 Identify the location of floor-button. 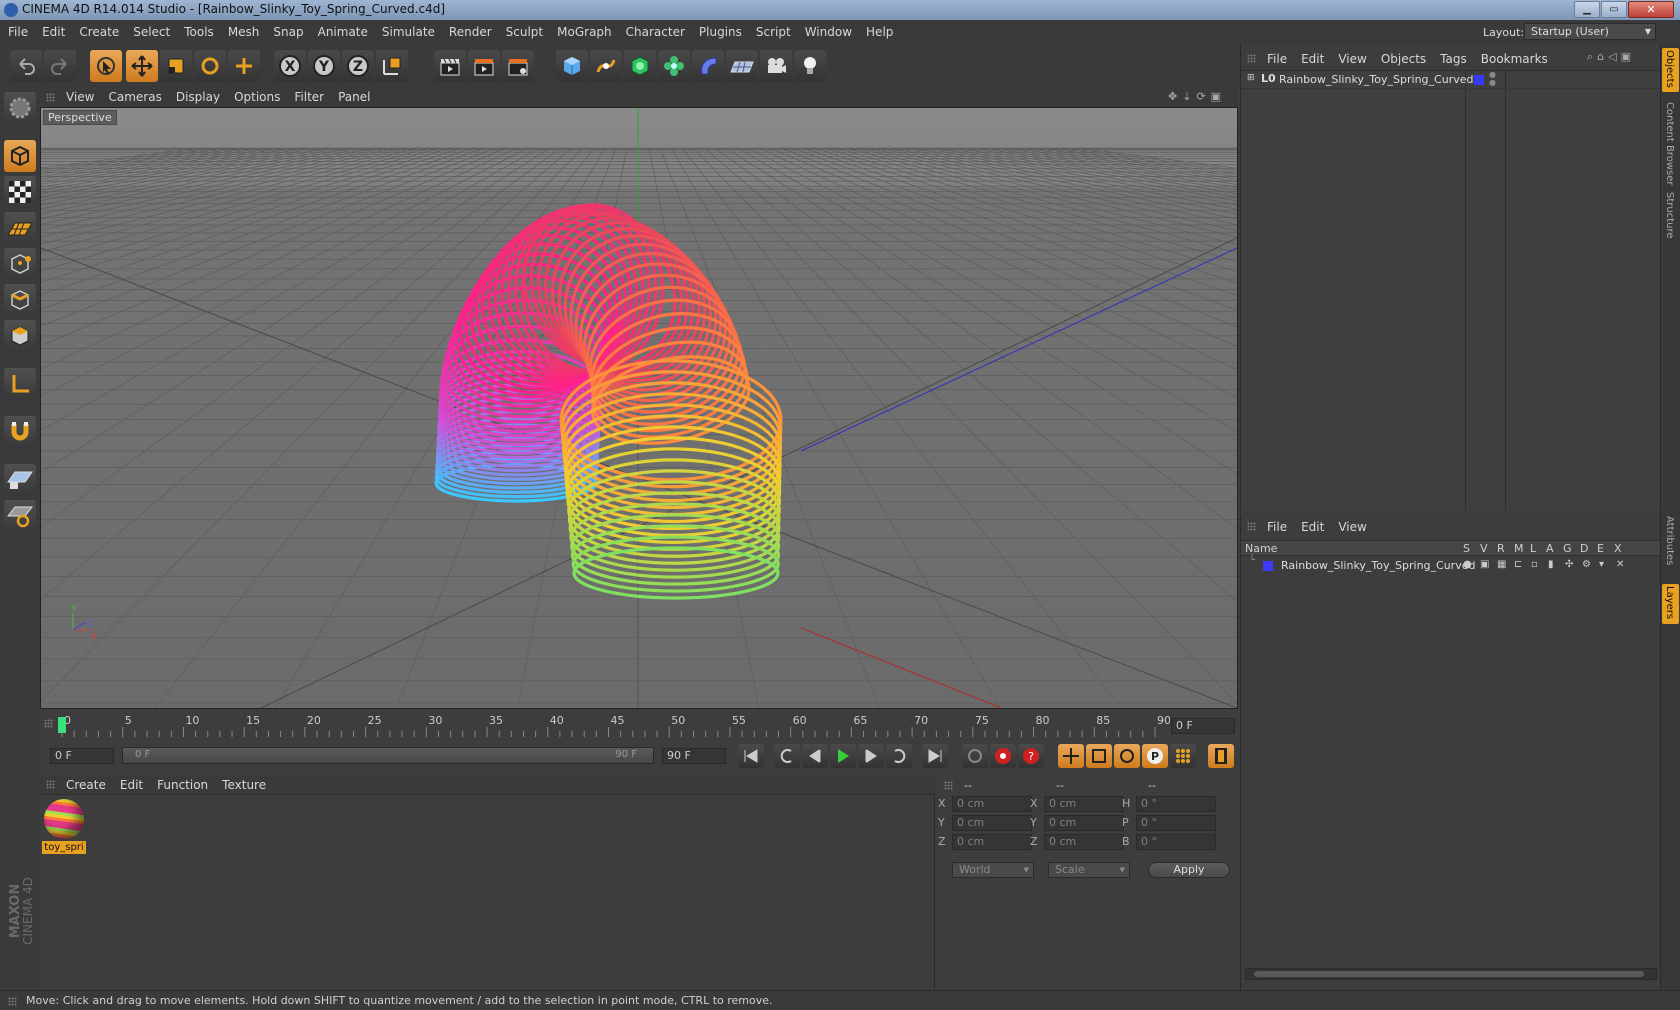
(742, 66).